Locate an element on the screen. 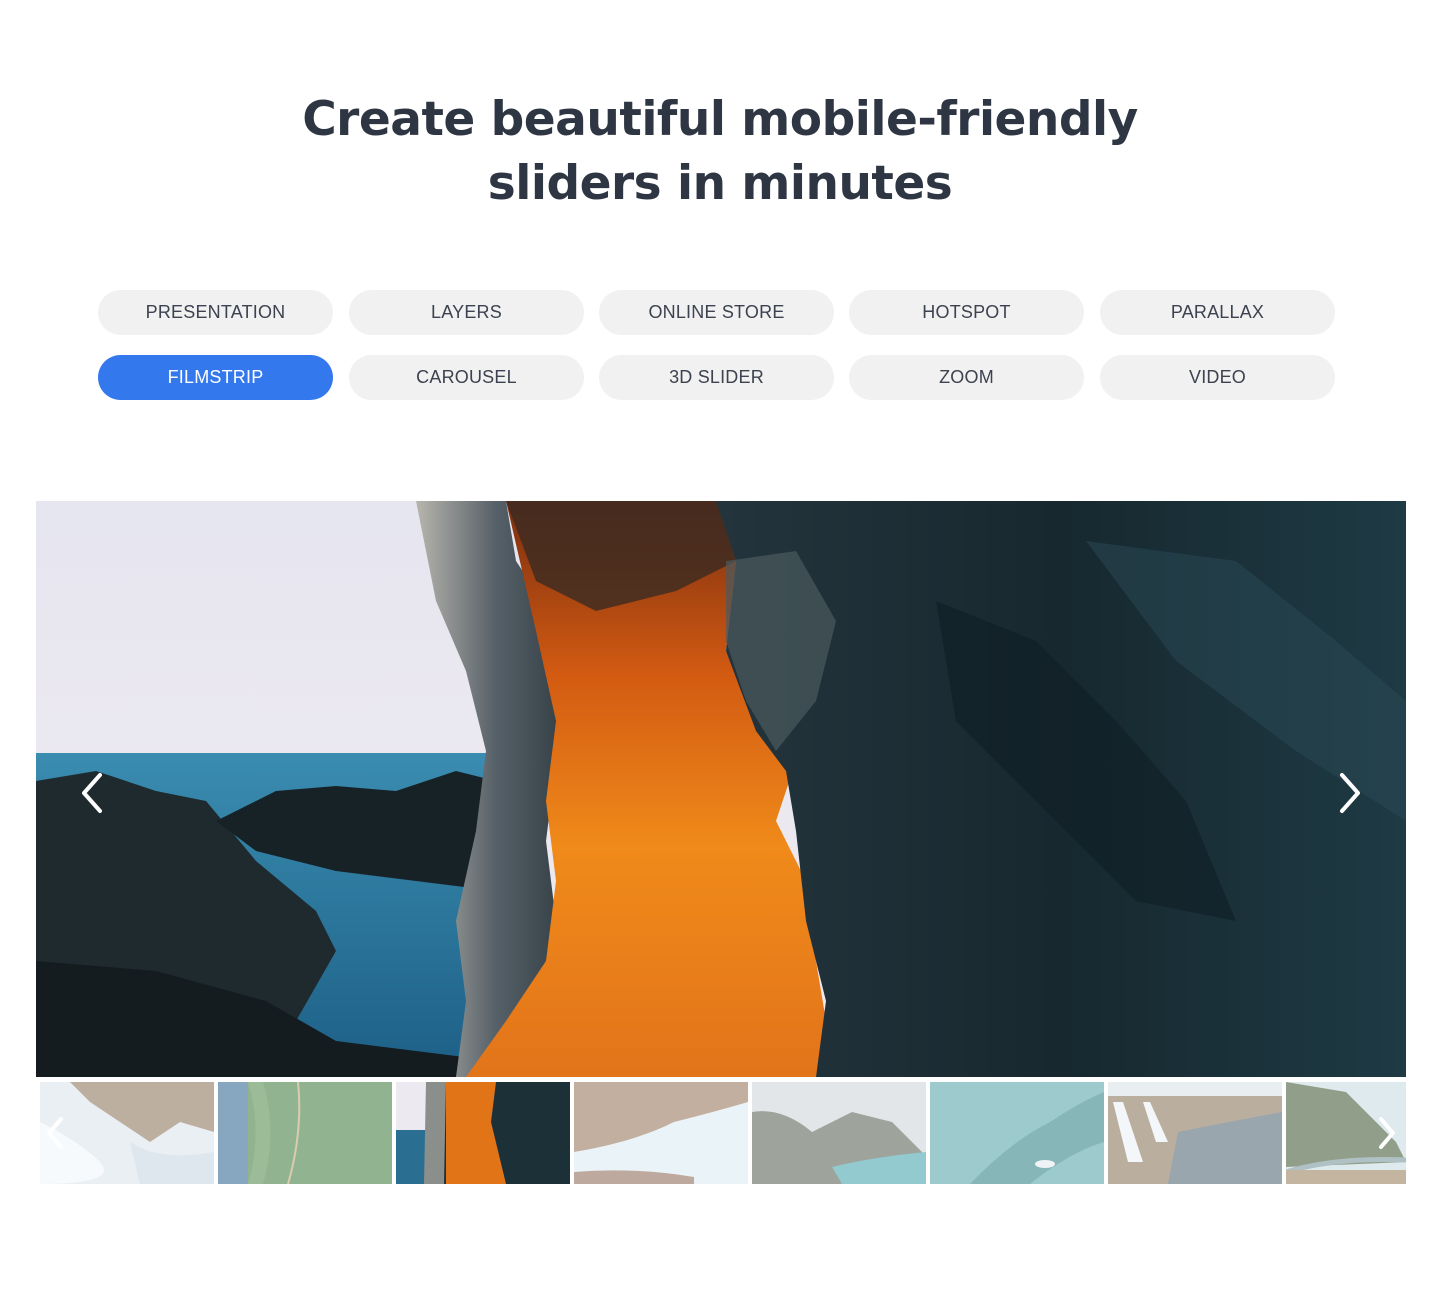  filmstrip-prev-button is located at coordinates (55, 1133).